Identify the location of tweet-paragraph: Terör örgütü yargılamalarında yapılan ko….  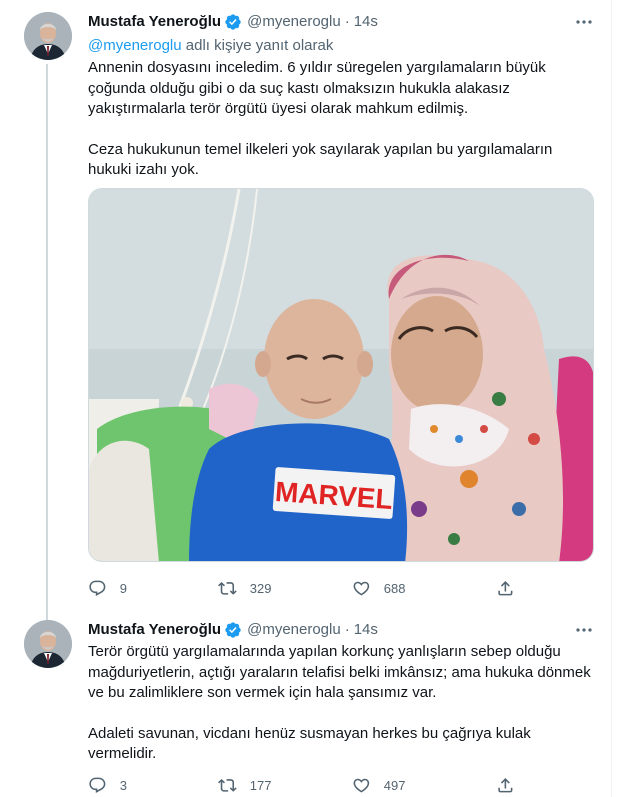
(339, 672).